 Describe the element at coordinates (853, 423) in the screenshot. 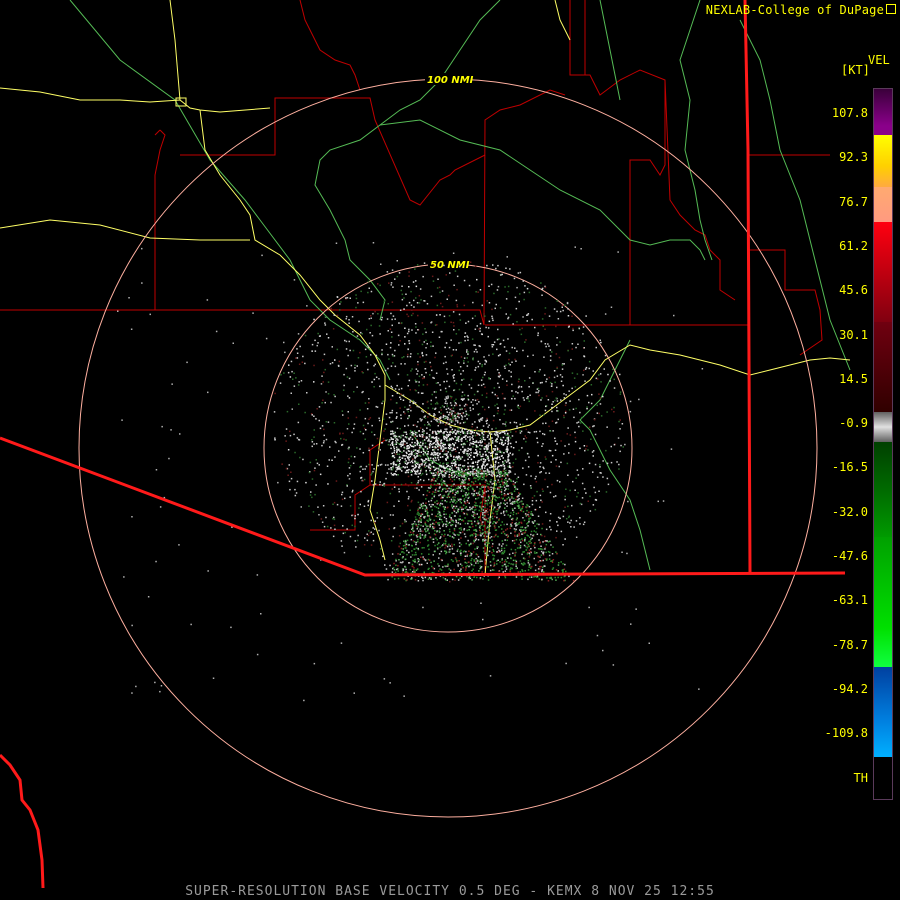

I see `legend-tick-label: -0.9` at that location.